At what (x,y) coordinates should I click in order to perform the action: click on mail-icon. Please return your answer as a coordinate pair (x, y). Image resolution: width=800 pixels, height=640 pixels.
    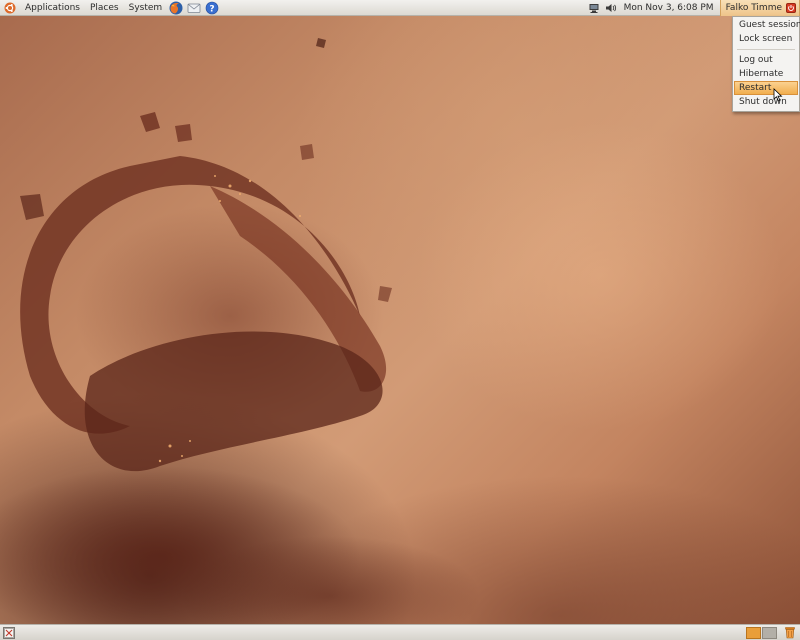
    Looking at the image, I should click on (194, 8).